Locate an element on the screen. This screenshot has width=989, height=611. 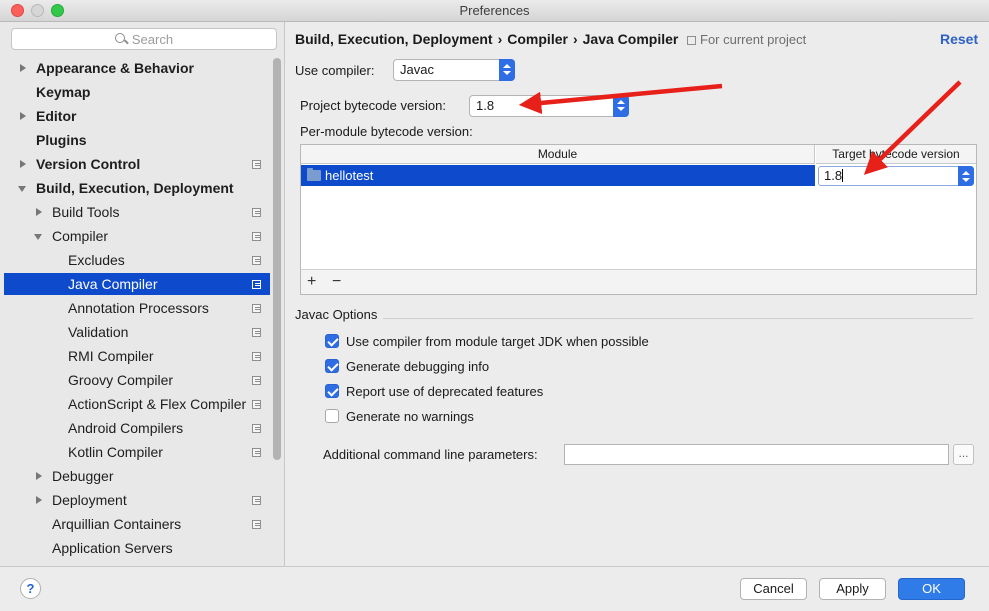
column-header-module: Module is located at coordinates (558, 154).